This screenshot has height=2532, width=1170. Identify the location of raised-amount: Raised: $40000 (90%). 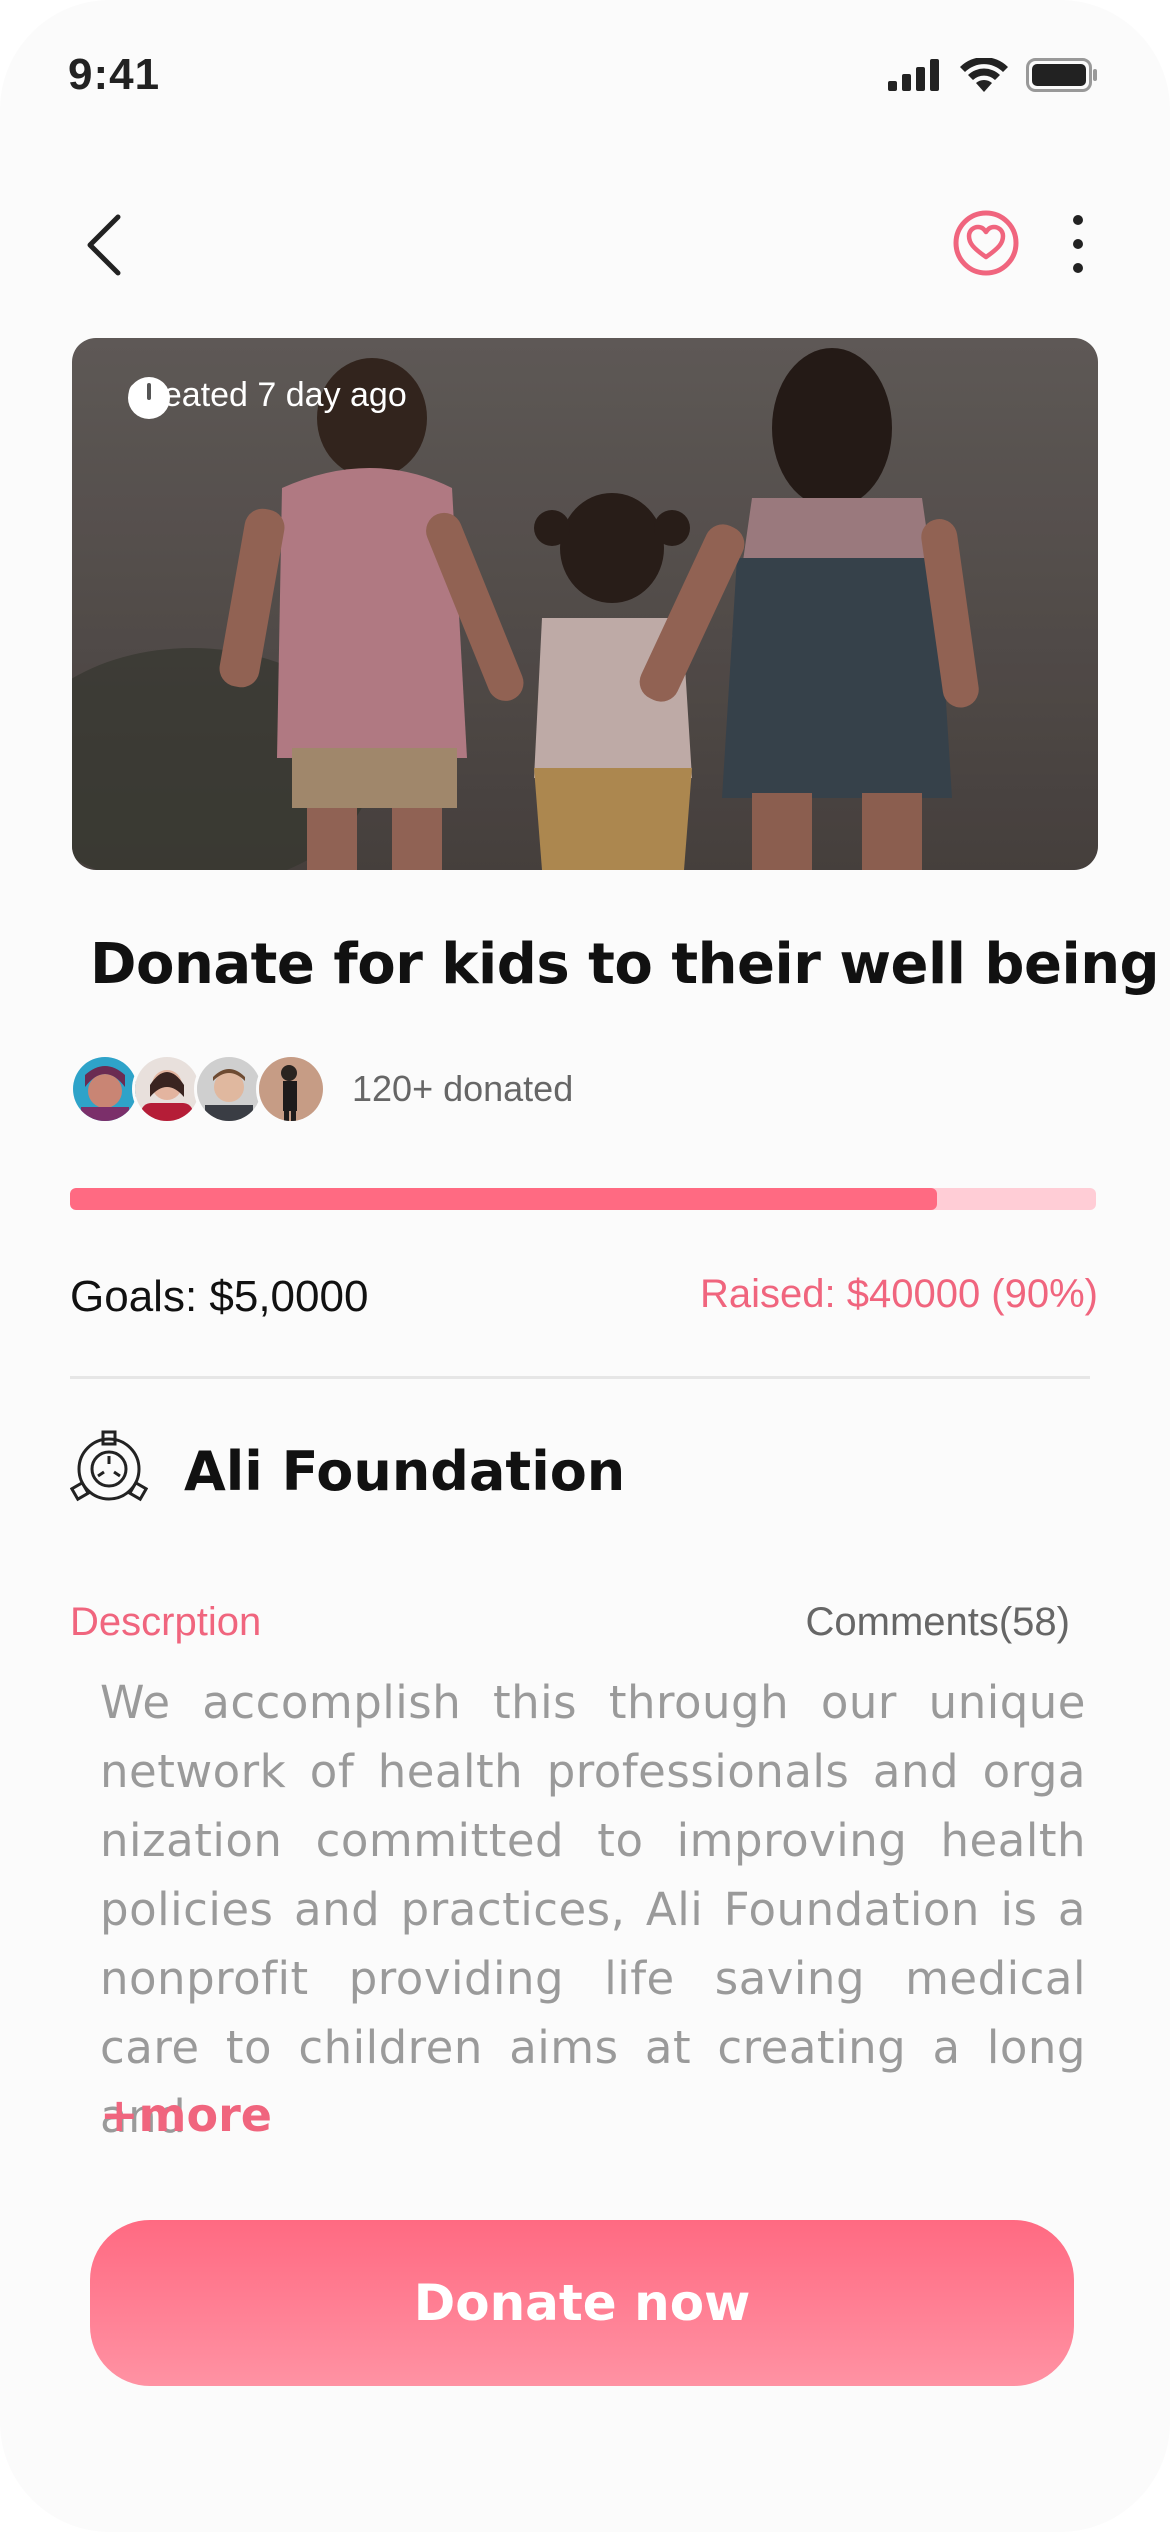
(898, 1294).